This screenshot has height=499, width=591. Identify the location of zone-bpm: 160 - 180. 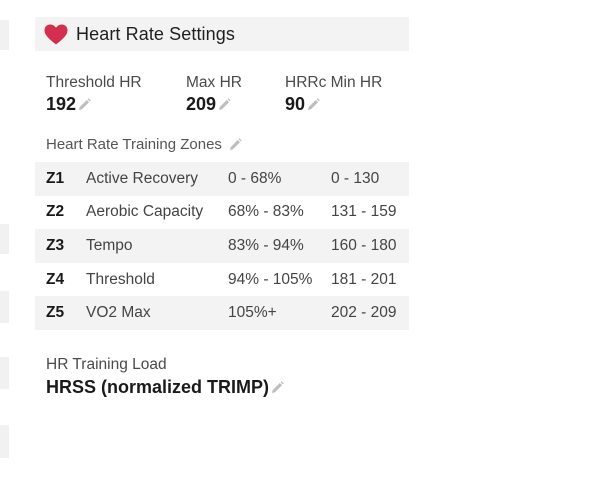
(364, 245).